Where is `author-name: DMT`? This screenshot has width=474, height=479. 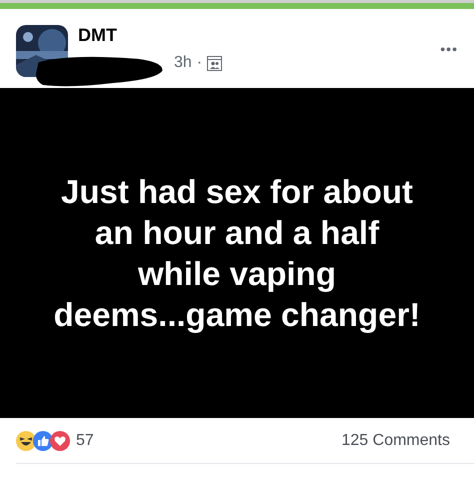 author-name: DMT is located at coordinates (150, 35).